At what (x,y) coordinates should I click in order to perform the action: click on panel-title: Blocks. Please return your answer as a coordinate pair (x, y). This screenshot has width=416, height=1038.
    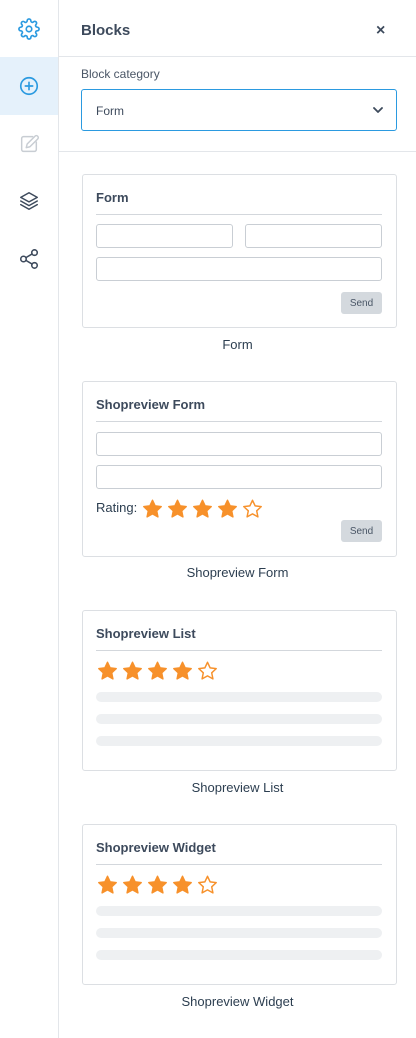
    Looking at the image, I should click on (106, 30).